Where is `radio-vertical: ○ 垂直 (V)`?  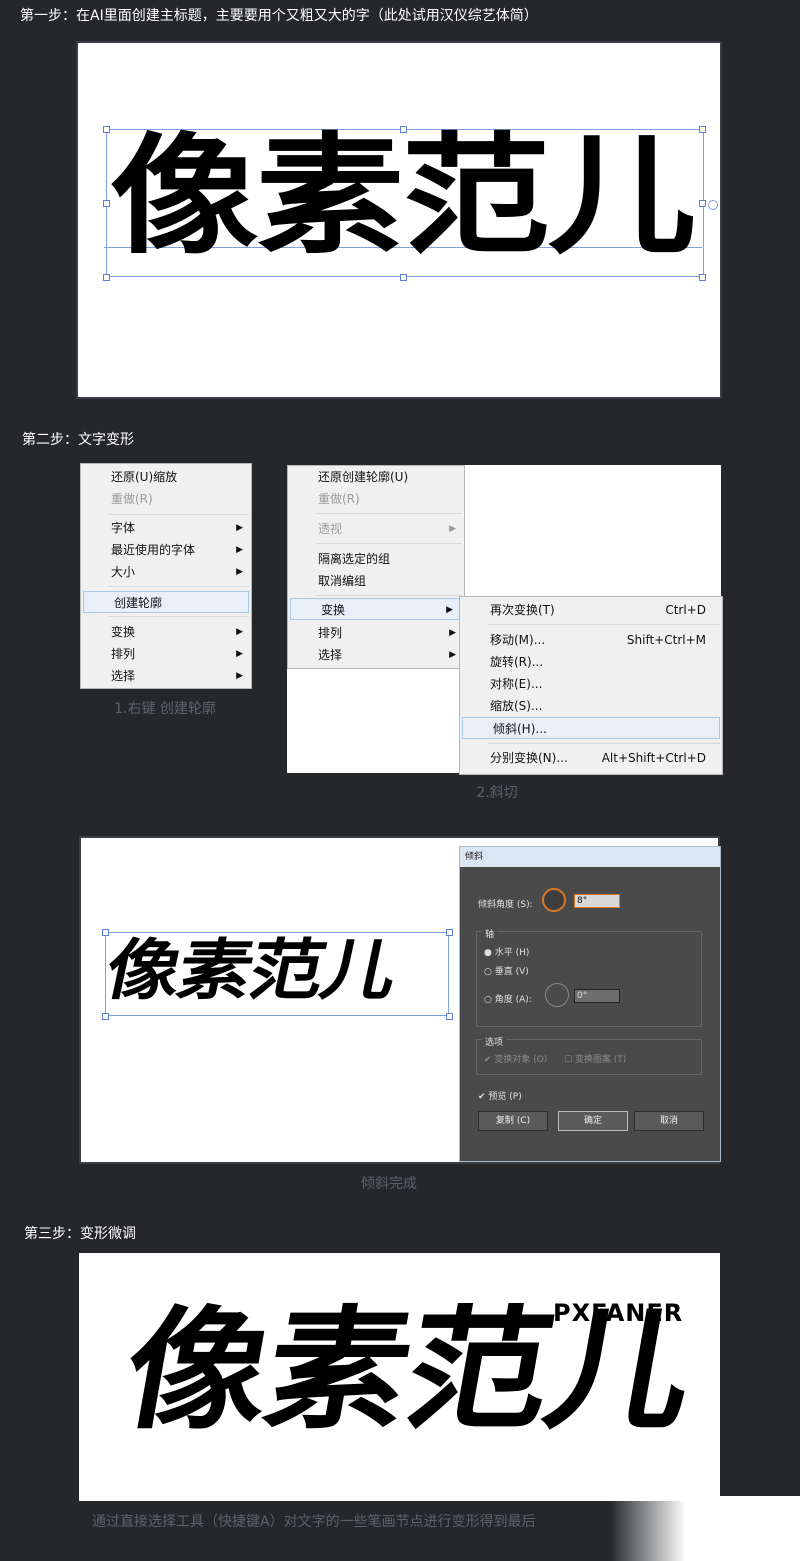
radio-vertical: ○ 垂直 (V) is located at coordinates (506, 970).